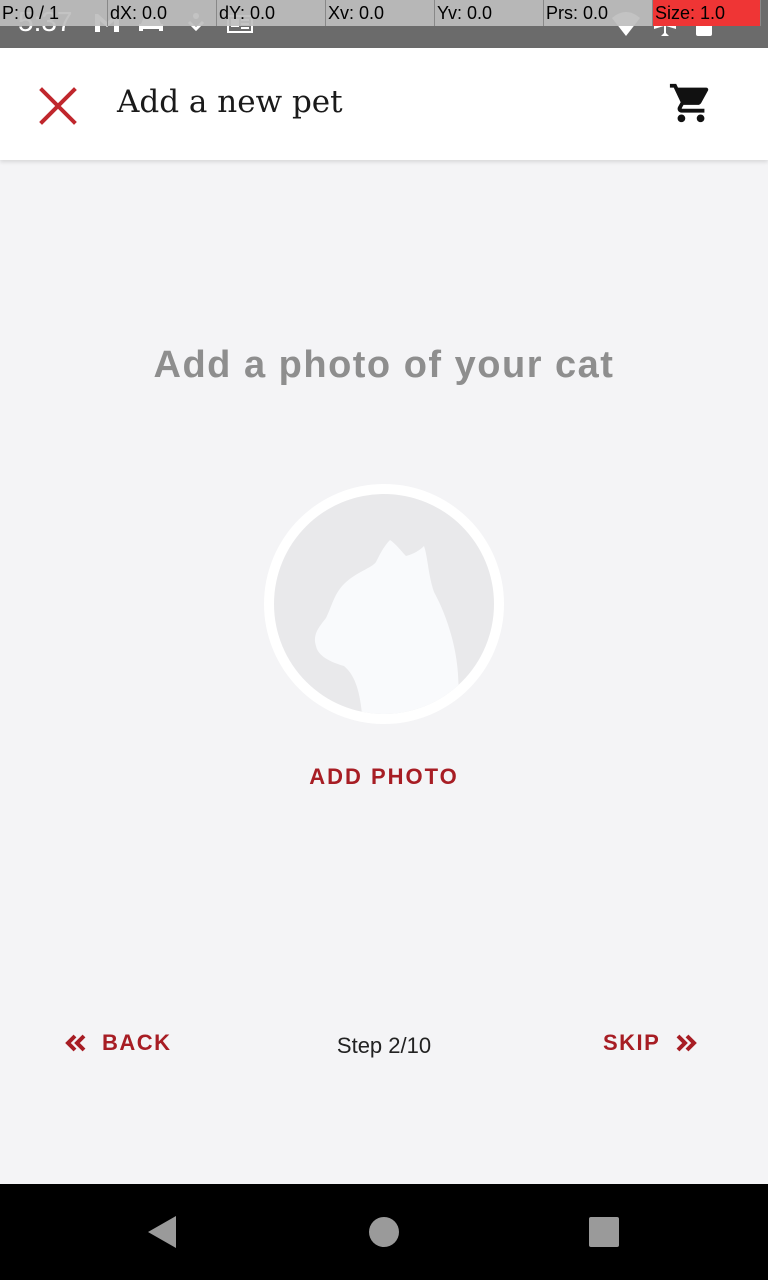 The height and width of the screenshot is (1280, 768). Describe the element at coordinates (384, 604) in the screenshot. I see `photo-placeholder` at that location.